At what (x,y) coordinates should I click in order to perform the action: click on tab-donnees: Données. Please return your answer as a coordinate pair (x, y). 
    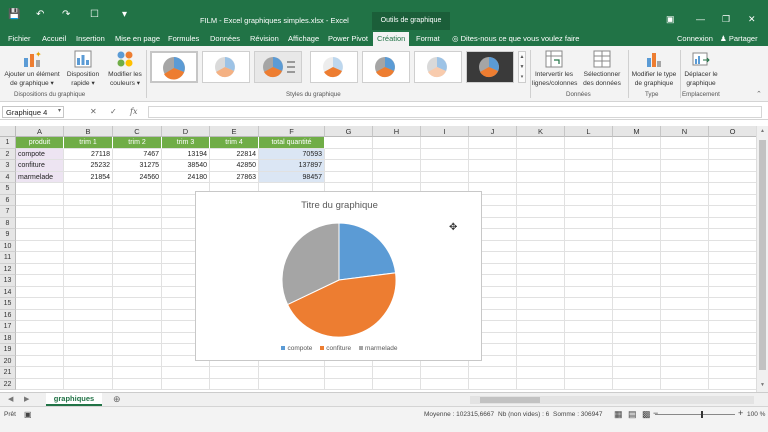
    Looking at the image, I should click on (225, 38).